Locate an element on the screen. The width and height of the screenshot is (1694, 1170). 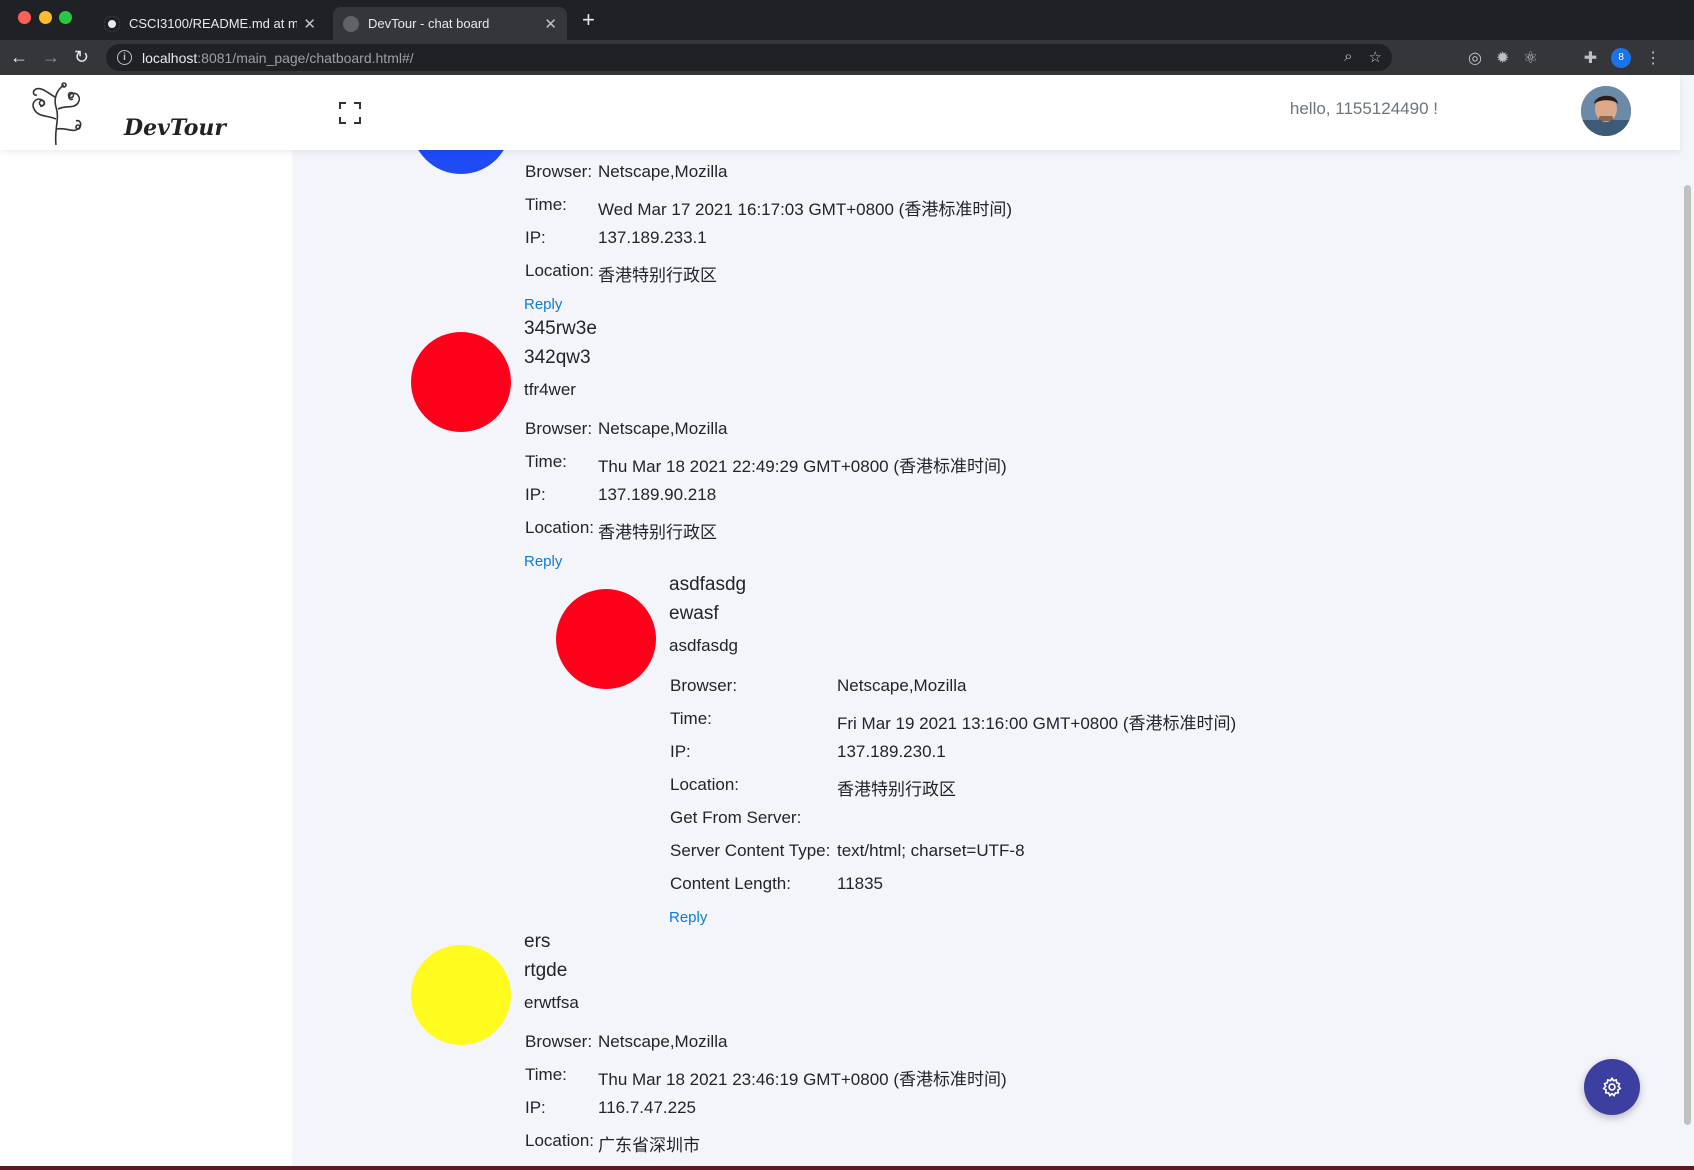
bookmark-star-icon: ☆ is located at coordinates (1375, 57).